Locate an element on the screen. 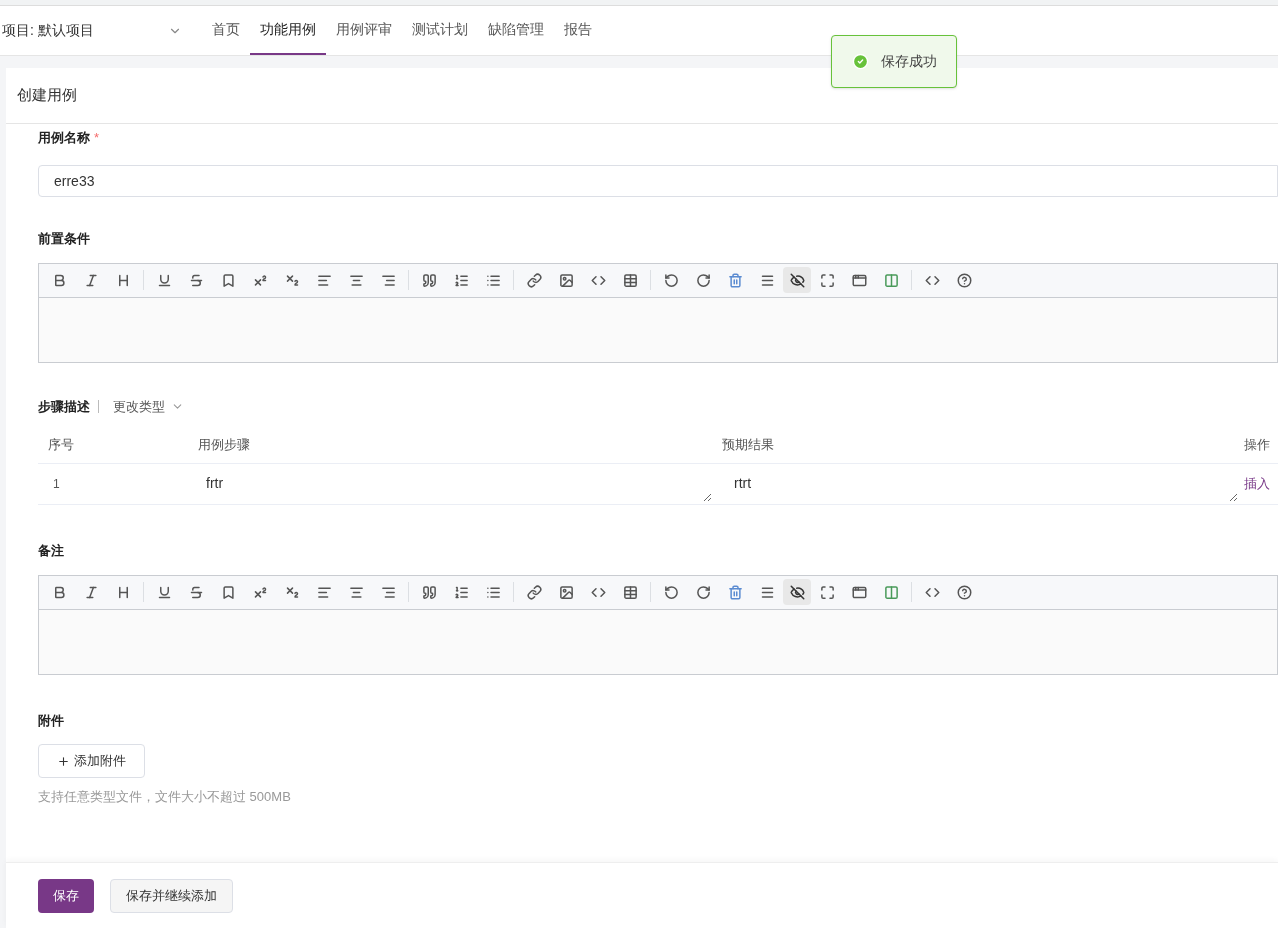 Image resolution: width=1278 pixels, height=928 pixels. change-type-dropdown: 更改类型 is located at coordinates (148, 406).